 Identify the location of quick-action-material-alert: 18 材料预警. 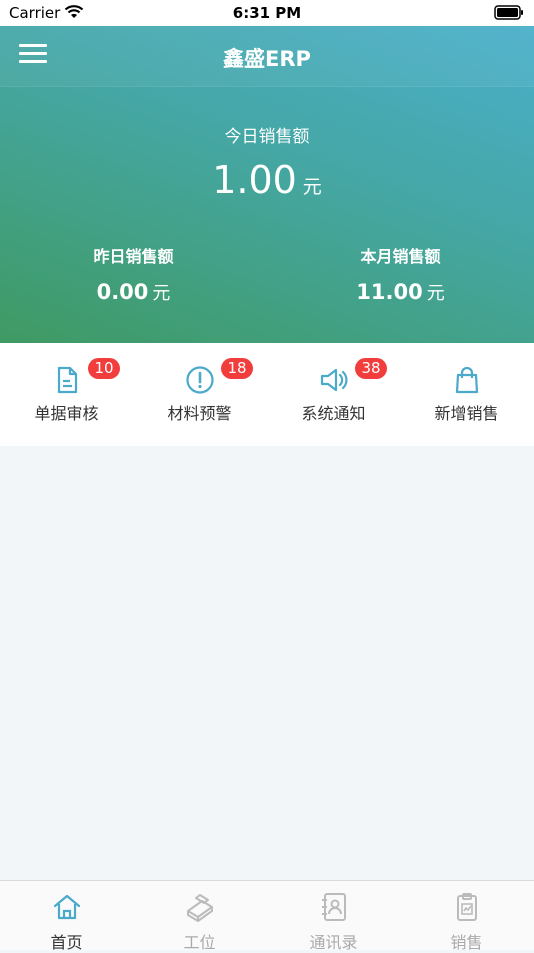
(199, 394).